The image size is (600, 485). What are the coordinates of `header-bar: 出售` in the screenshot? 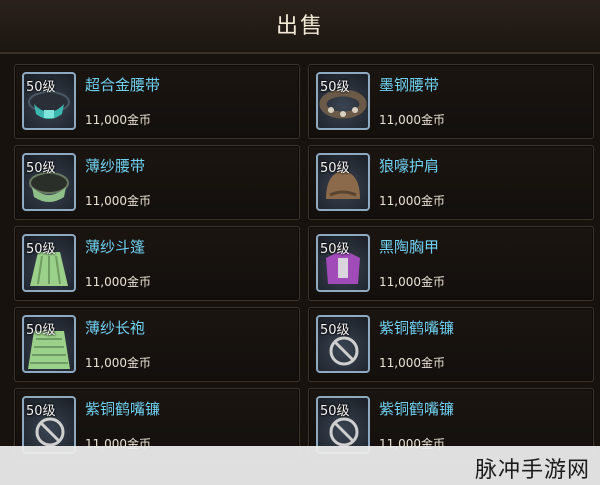 It's located at (300, 27).